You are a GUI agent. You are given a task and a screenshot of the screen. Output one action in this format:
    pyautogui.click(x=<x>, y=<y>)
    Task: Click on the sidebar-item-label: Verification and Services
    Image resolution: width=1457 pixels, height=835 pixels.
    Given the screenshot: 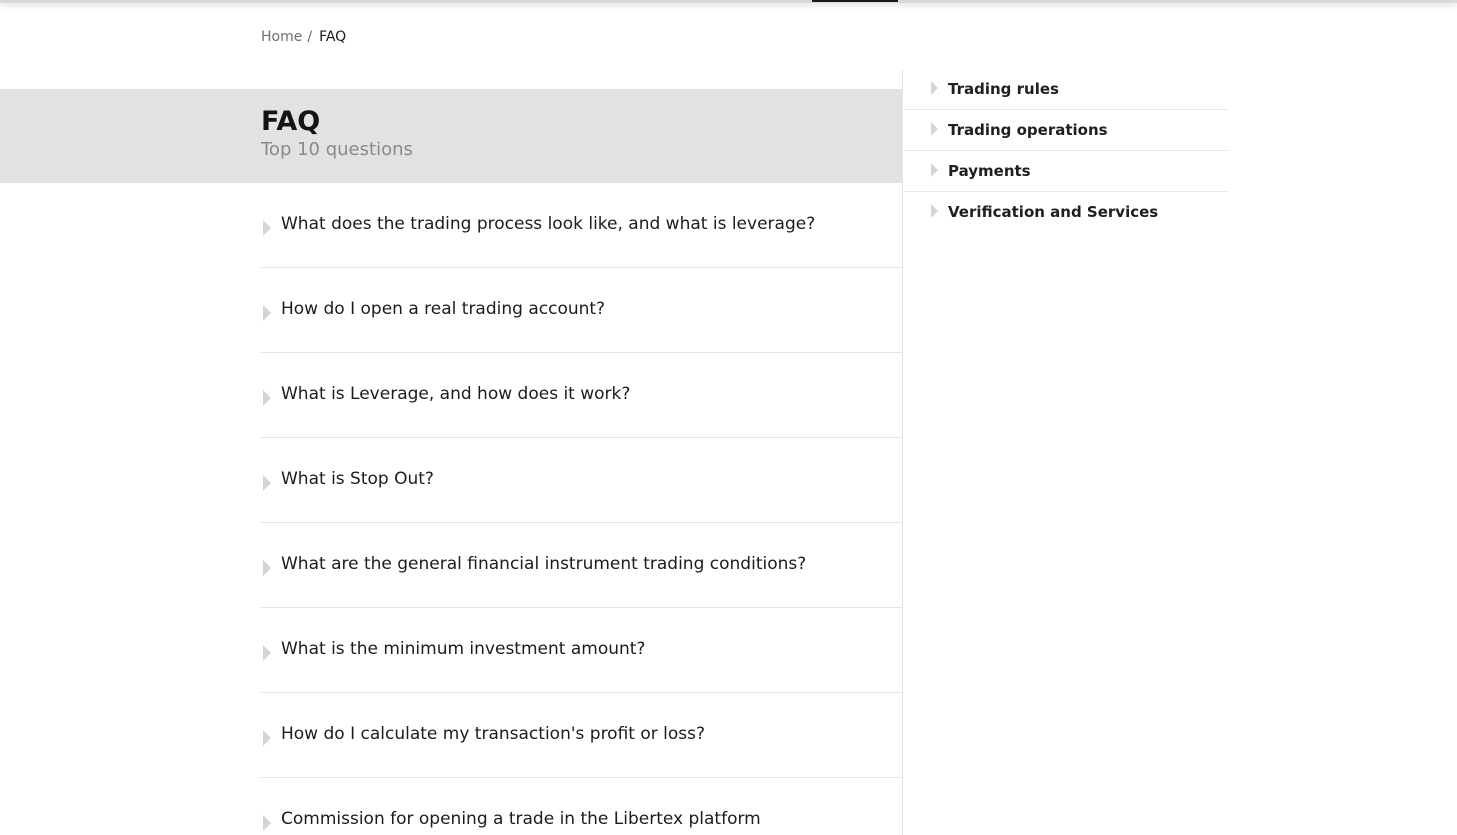 What is the action you would take?
    pyautogui.click(x=1053, y=212)
    